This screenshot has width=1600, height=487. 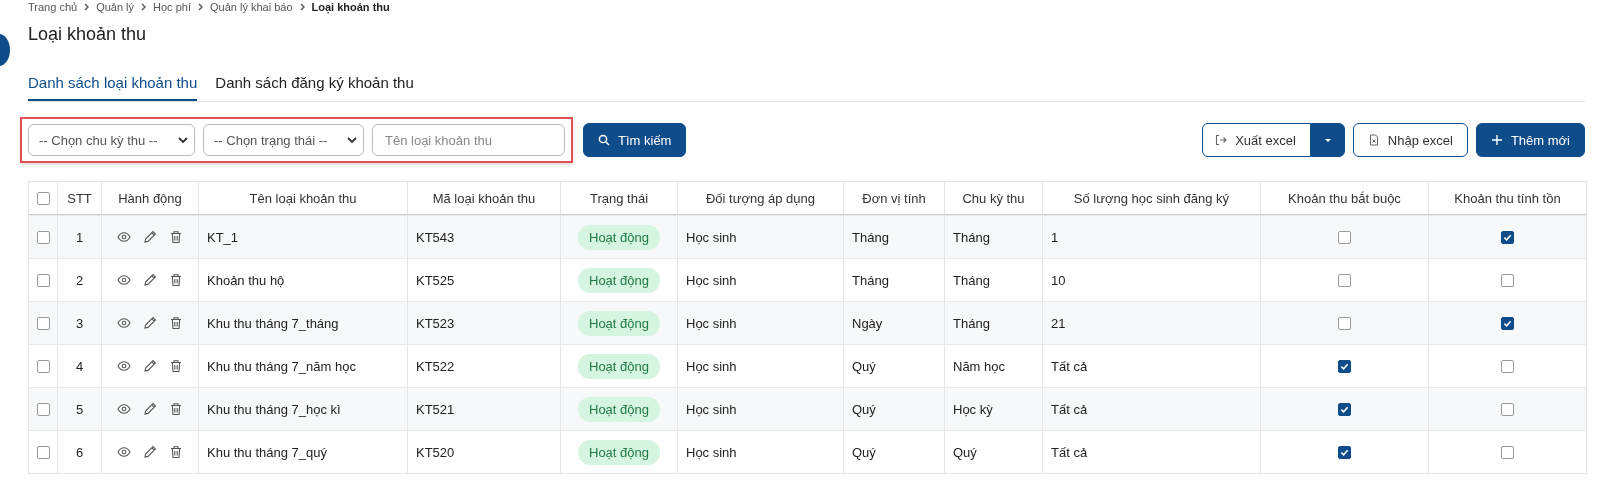 I want to click on column-header: Số lượng học sinh đăng ký, so click(x=1151, y=198).